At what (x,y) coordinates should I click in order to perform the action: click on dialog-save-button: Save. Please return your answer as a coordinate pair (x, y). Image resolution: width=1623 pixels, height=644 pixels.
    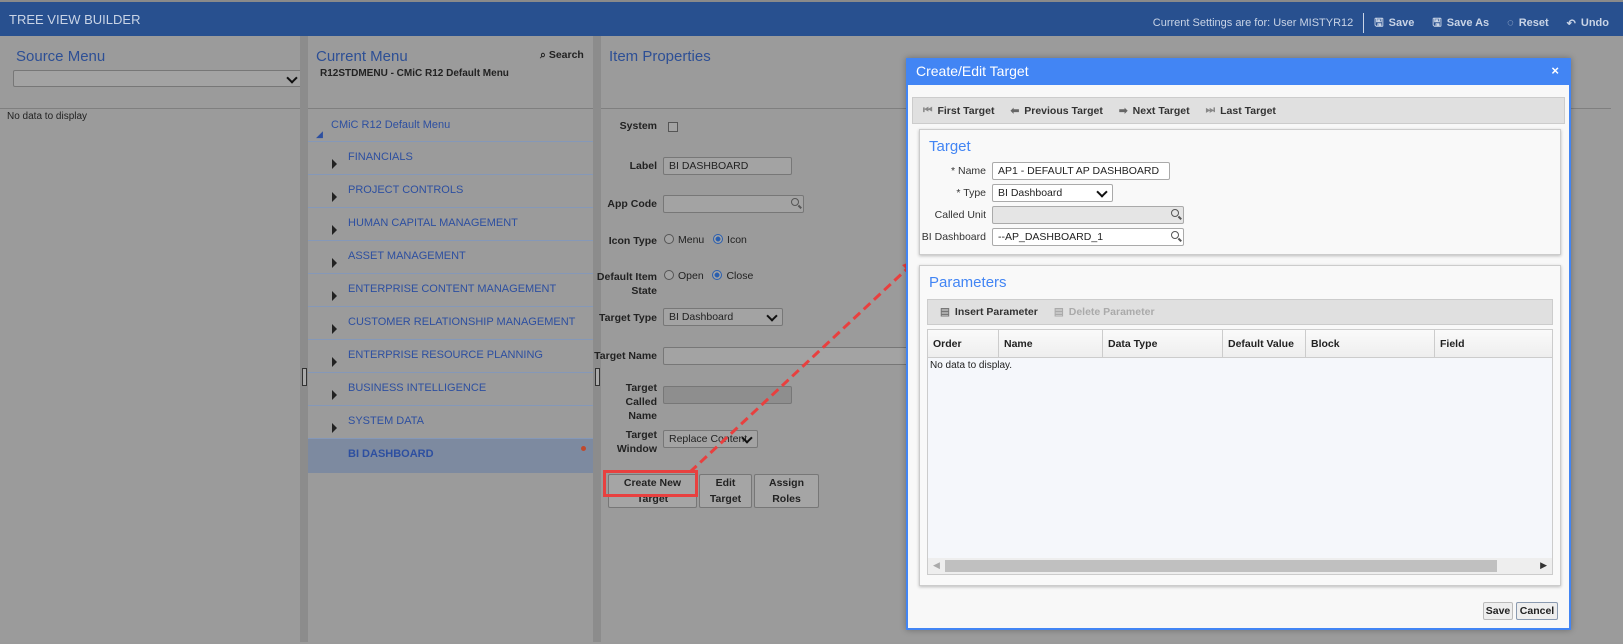
    Looking at the image, I should click on (1498, 611).